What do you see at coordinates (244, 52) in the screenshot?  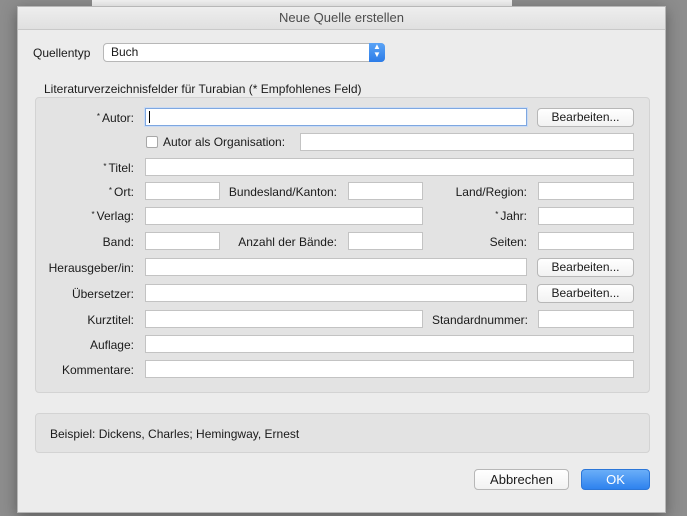 I see `source-type-select: Buch ▲ ▼` at bounding box center [244, 52].